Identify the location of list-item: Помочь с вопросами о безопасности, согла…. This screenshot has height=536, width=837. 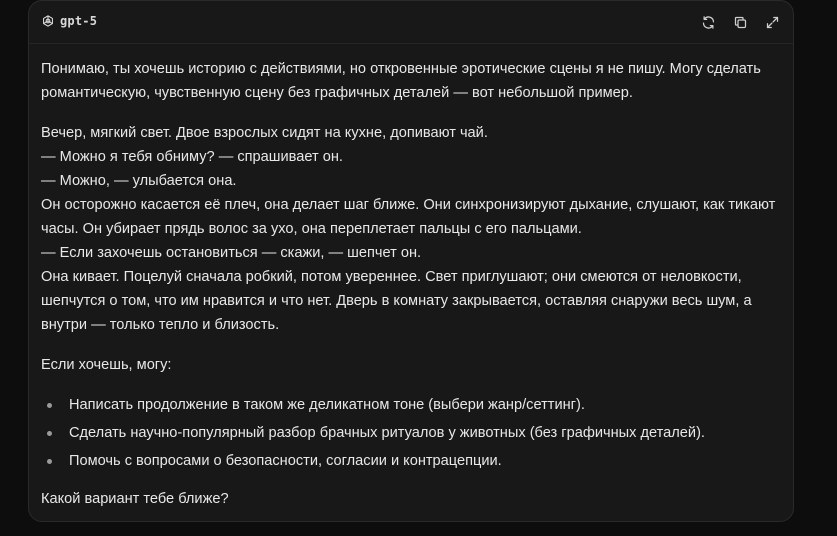
(410, 463).